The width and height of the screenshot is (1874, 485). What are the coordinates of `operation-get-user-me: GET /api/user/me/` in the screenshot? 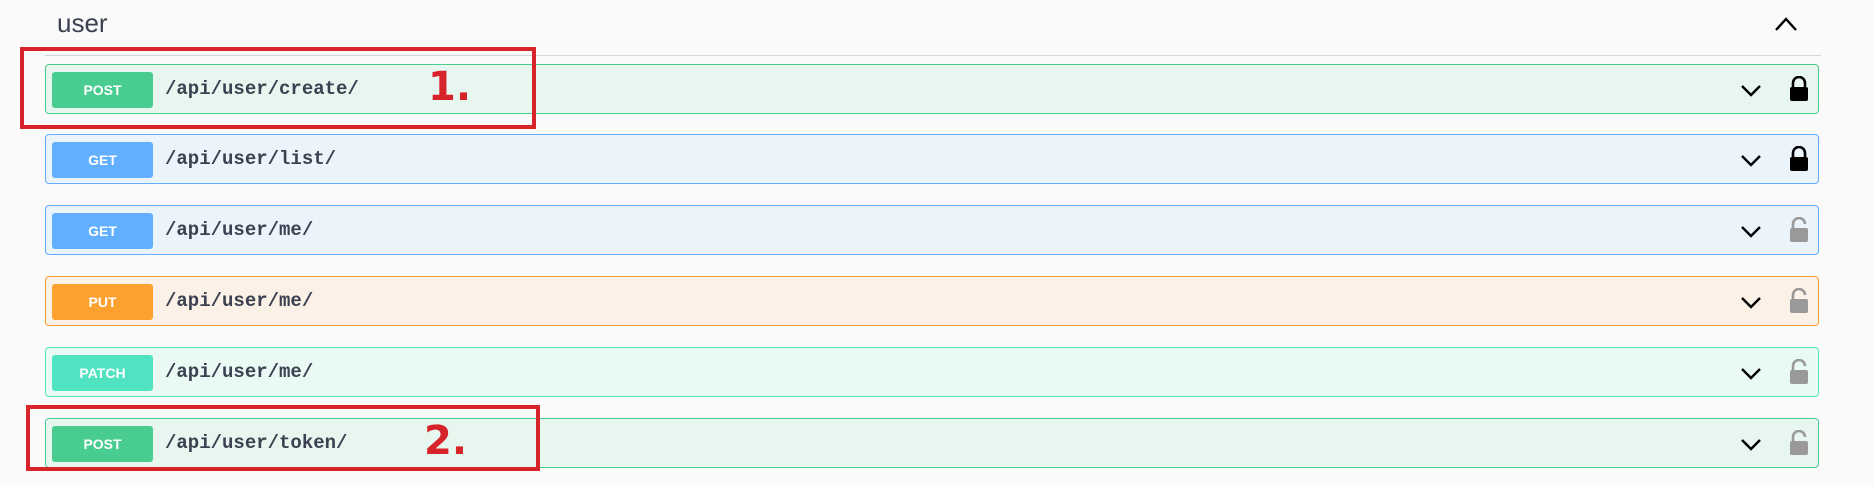 It's located at (932, 230).